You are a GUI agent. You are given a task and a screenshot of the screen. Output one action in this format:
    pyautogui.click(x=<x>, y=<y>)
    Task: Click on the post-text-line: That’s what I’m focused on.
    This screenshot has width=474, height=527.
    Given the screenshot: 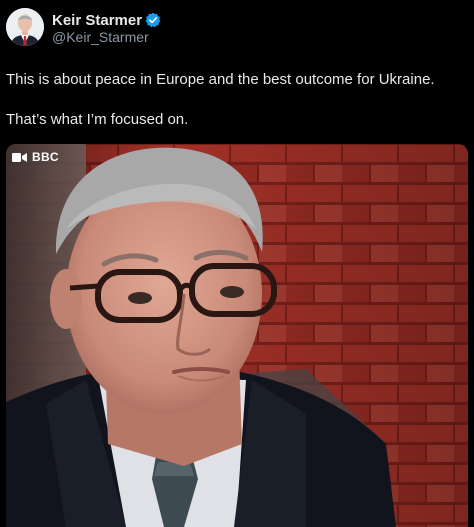 What is the action you would take?
    pyautogui.click(x=97, y=119)
    